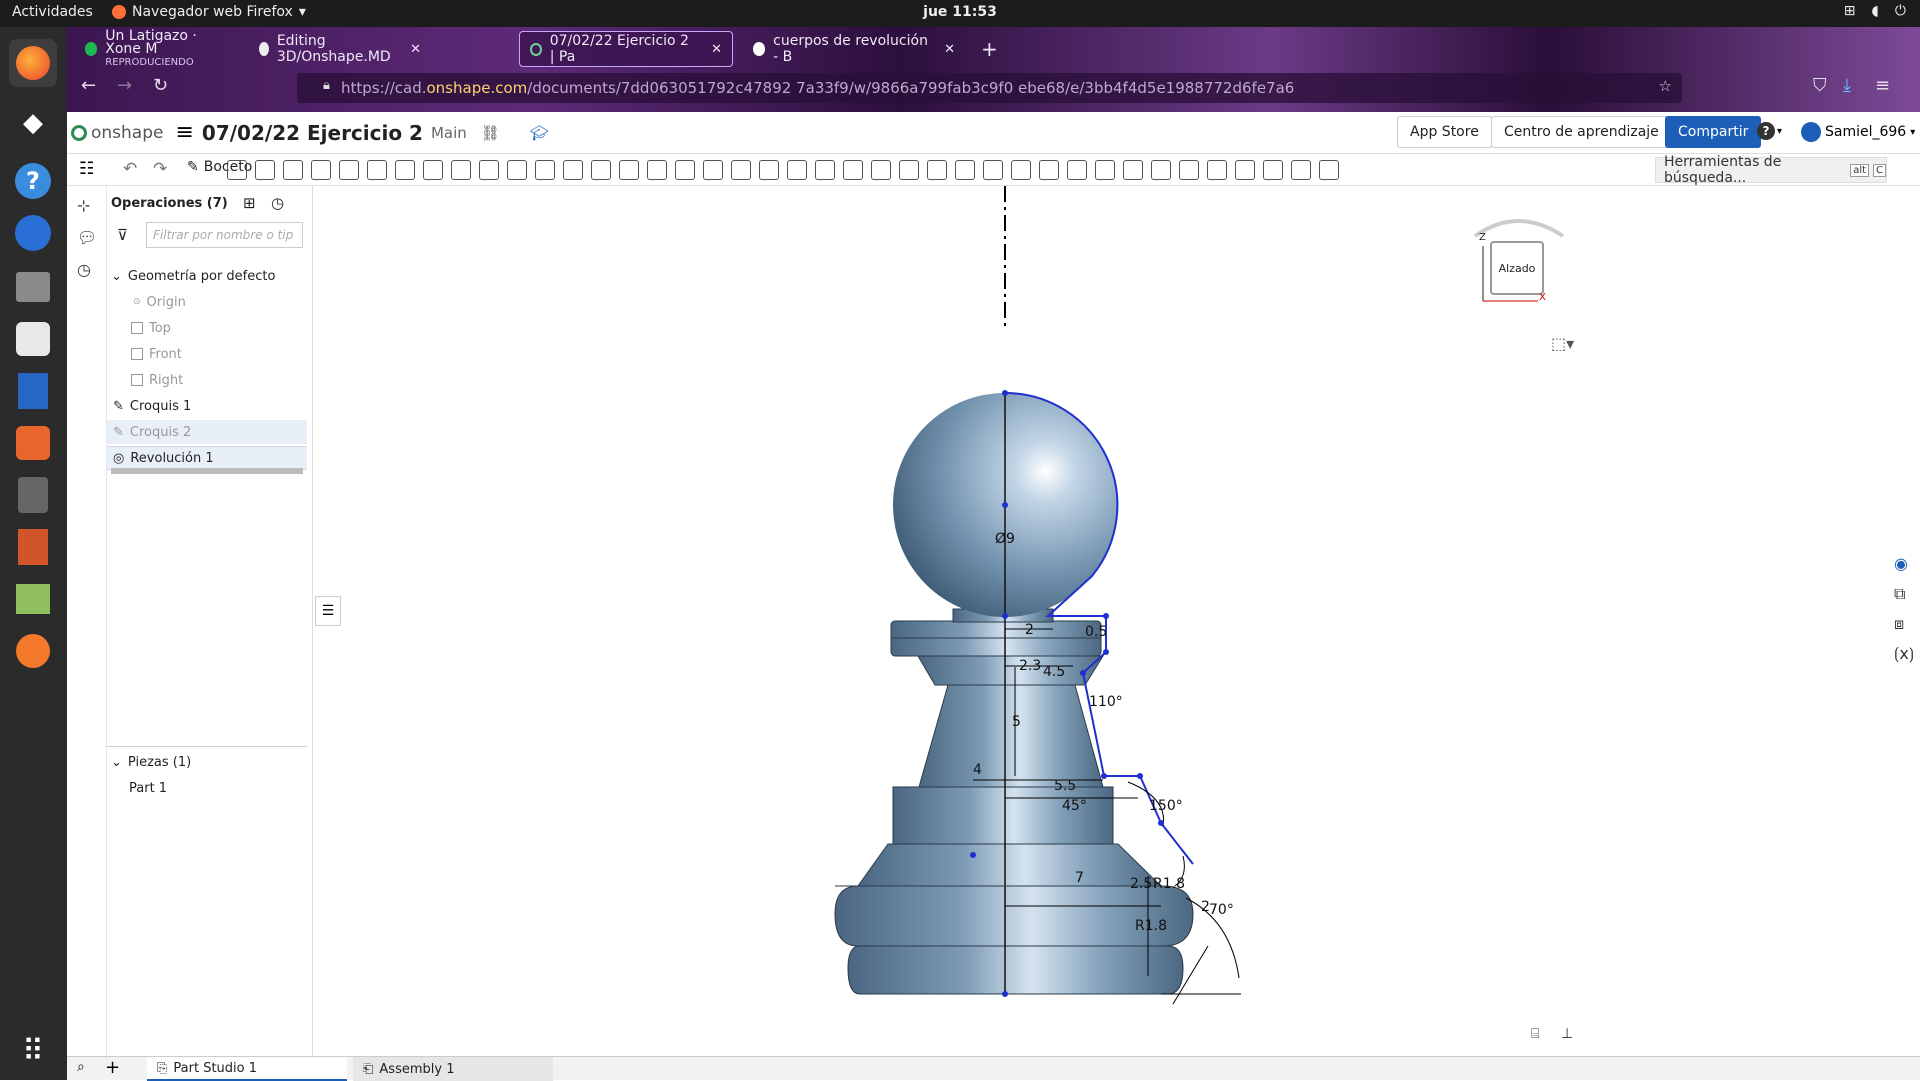  What do you see at coordinates (229, 788) in the screenshot?
I see `part-item: Part 1` at bounding box center [229, 788].